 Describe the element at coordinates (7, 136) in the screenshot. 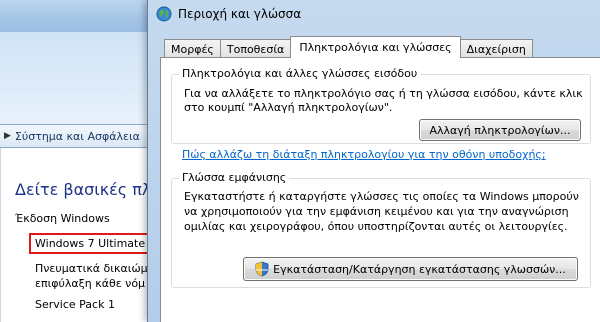

I see `chevron-right-icon: ▶` at that location.